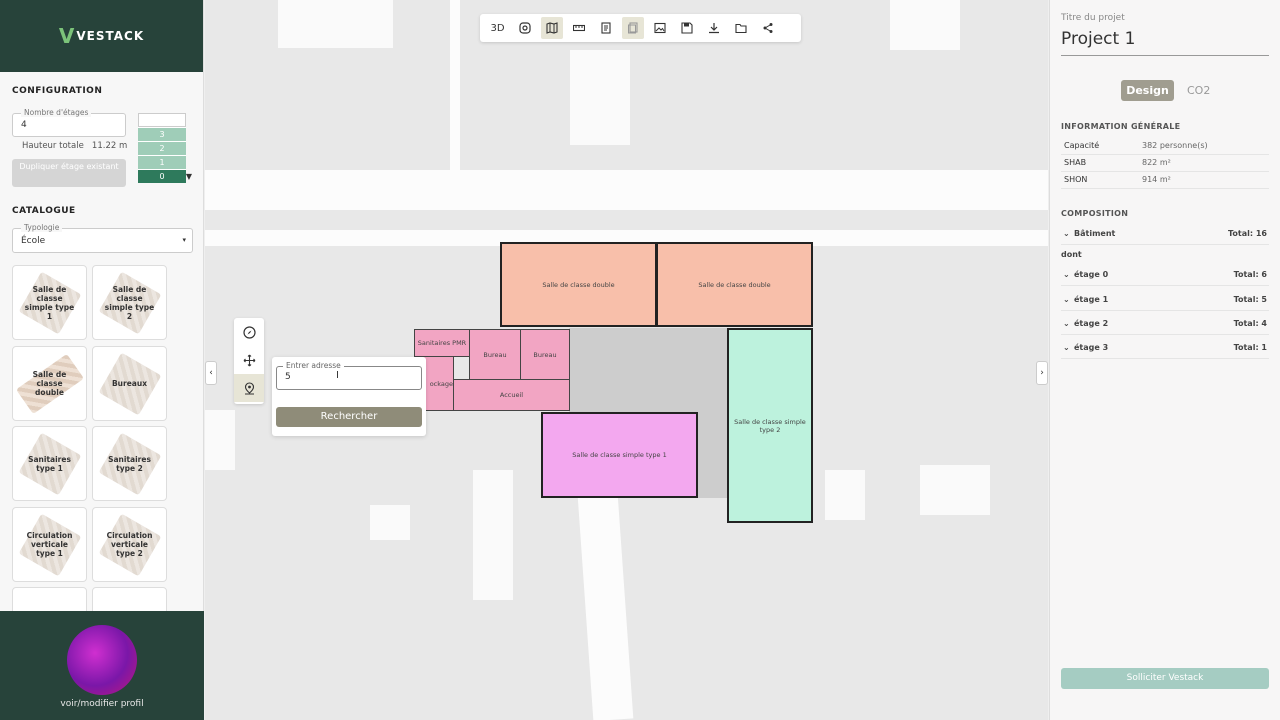 This screenshot has width=1280, height=720. What do you see at coordinates (129, 544) in the screenshot?
I see `catalog-item-vertical-circulation-2: Circulation verticale type 2` at bounding box center [129, 544].